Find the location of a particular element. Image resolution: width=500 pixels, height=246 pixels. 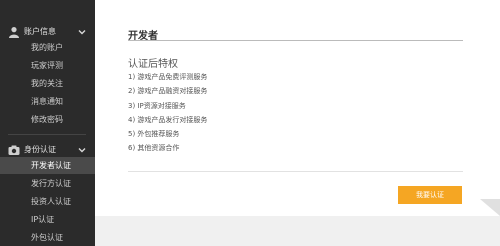

sidebar-item-developer-auth: 开发者认证 is located at coordinates (47, 165).